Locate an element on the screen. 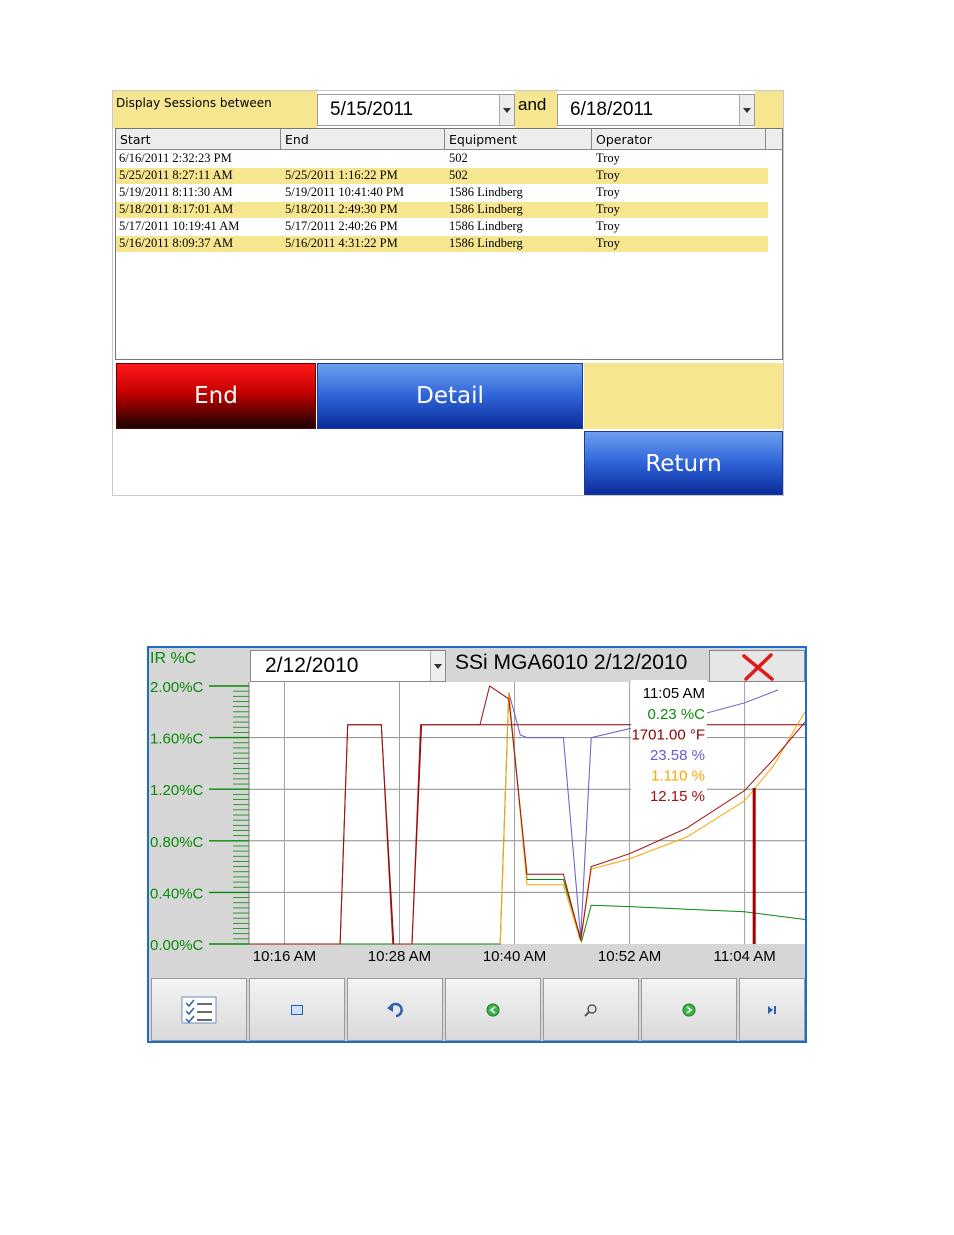 This screenshot has width=954, height=1235. x-tick-labels: 10:16 AM 10:28 AM 10:40 AM 10:52 AM 11:04 AM is located at coordinates (514, 956).